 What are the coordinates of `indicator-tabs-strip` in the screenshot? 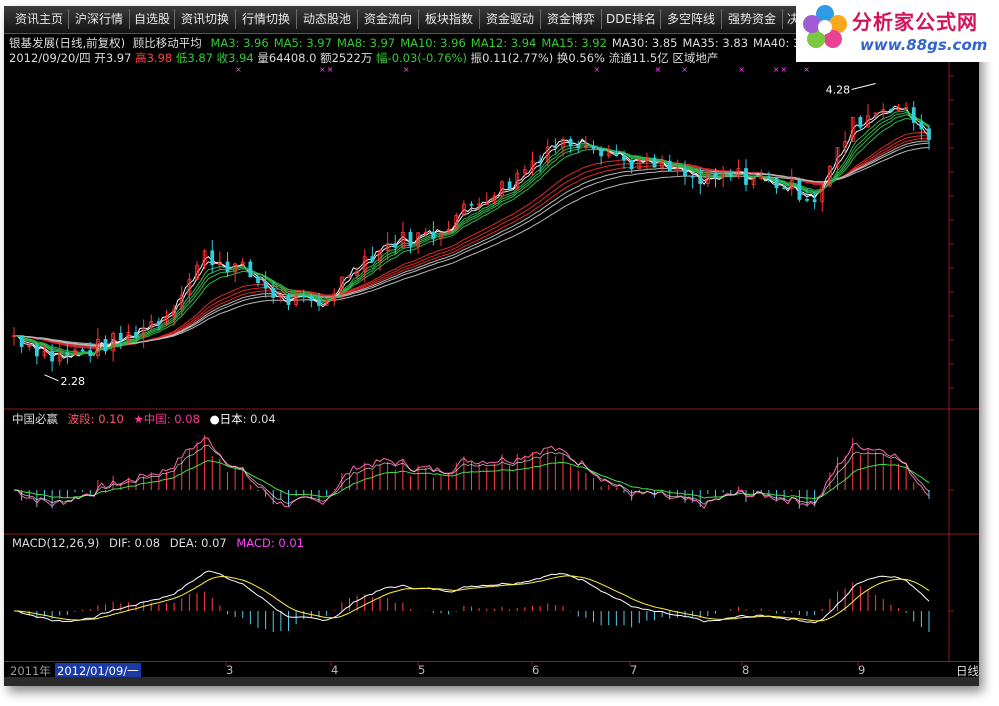 It's located at (491, 681).